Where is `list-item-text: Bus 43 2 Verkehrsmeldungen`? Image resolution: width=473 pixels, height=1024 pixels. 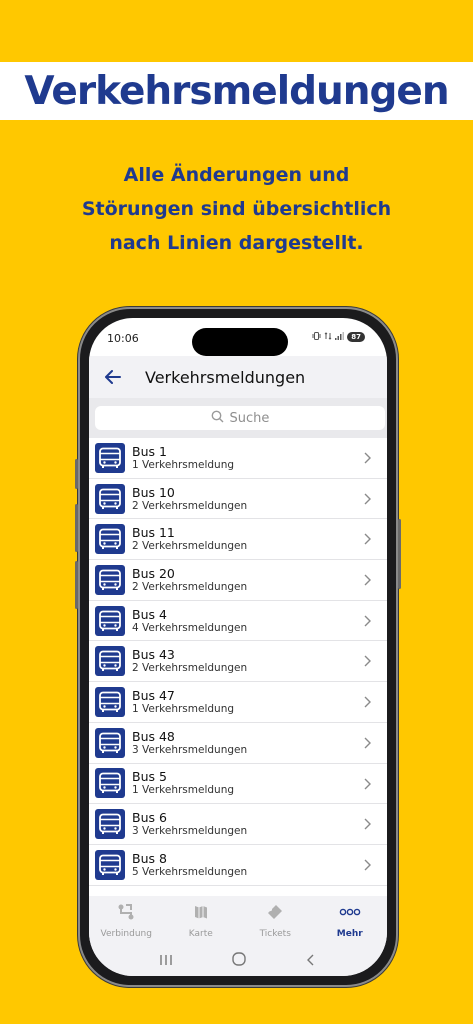 list-item-text: Bus 43 2 Verkehrsmeldungen is located at coordinates (189, 661).